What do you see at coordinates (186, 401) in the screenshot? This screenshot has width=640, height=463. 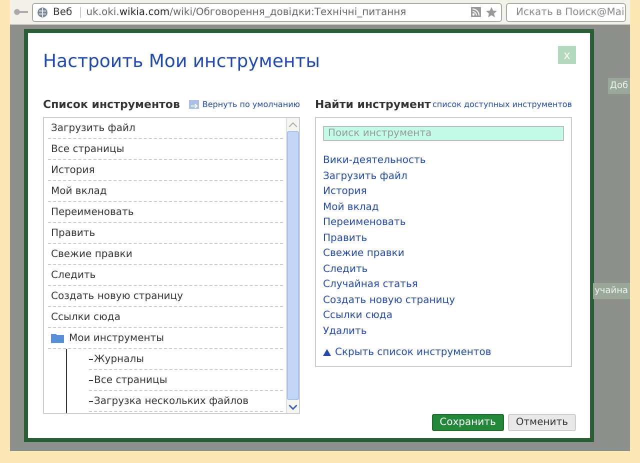 I see `tool-item: Загрузка нескольких файлов` at bounding box center [186, 401].